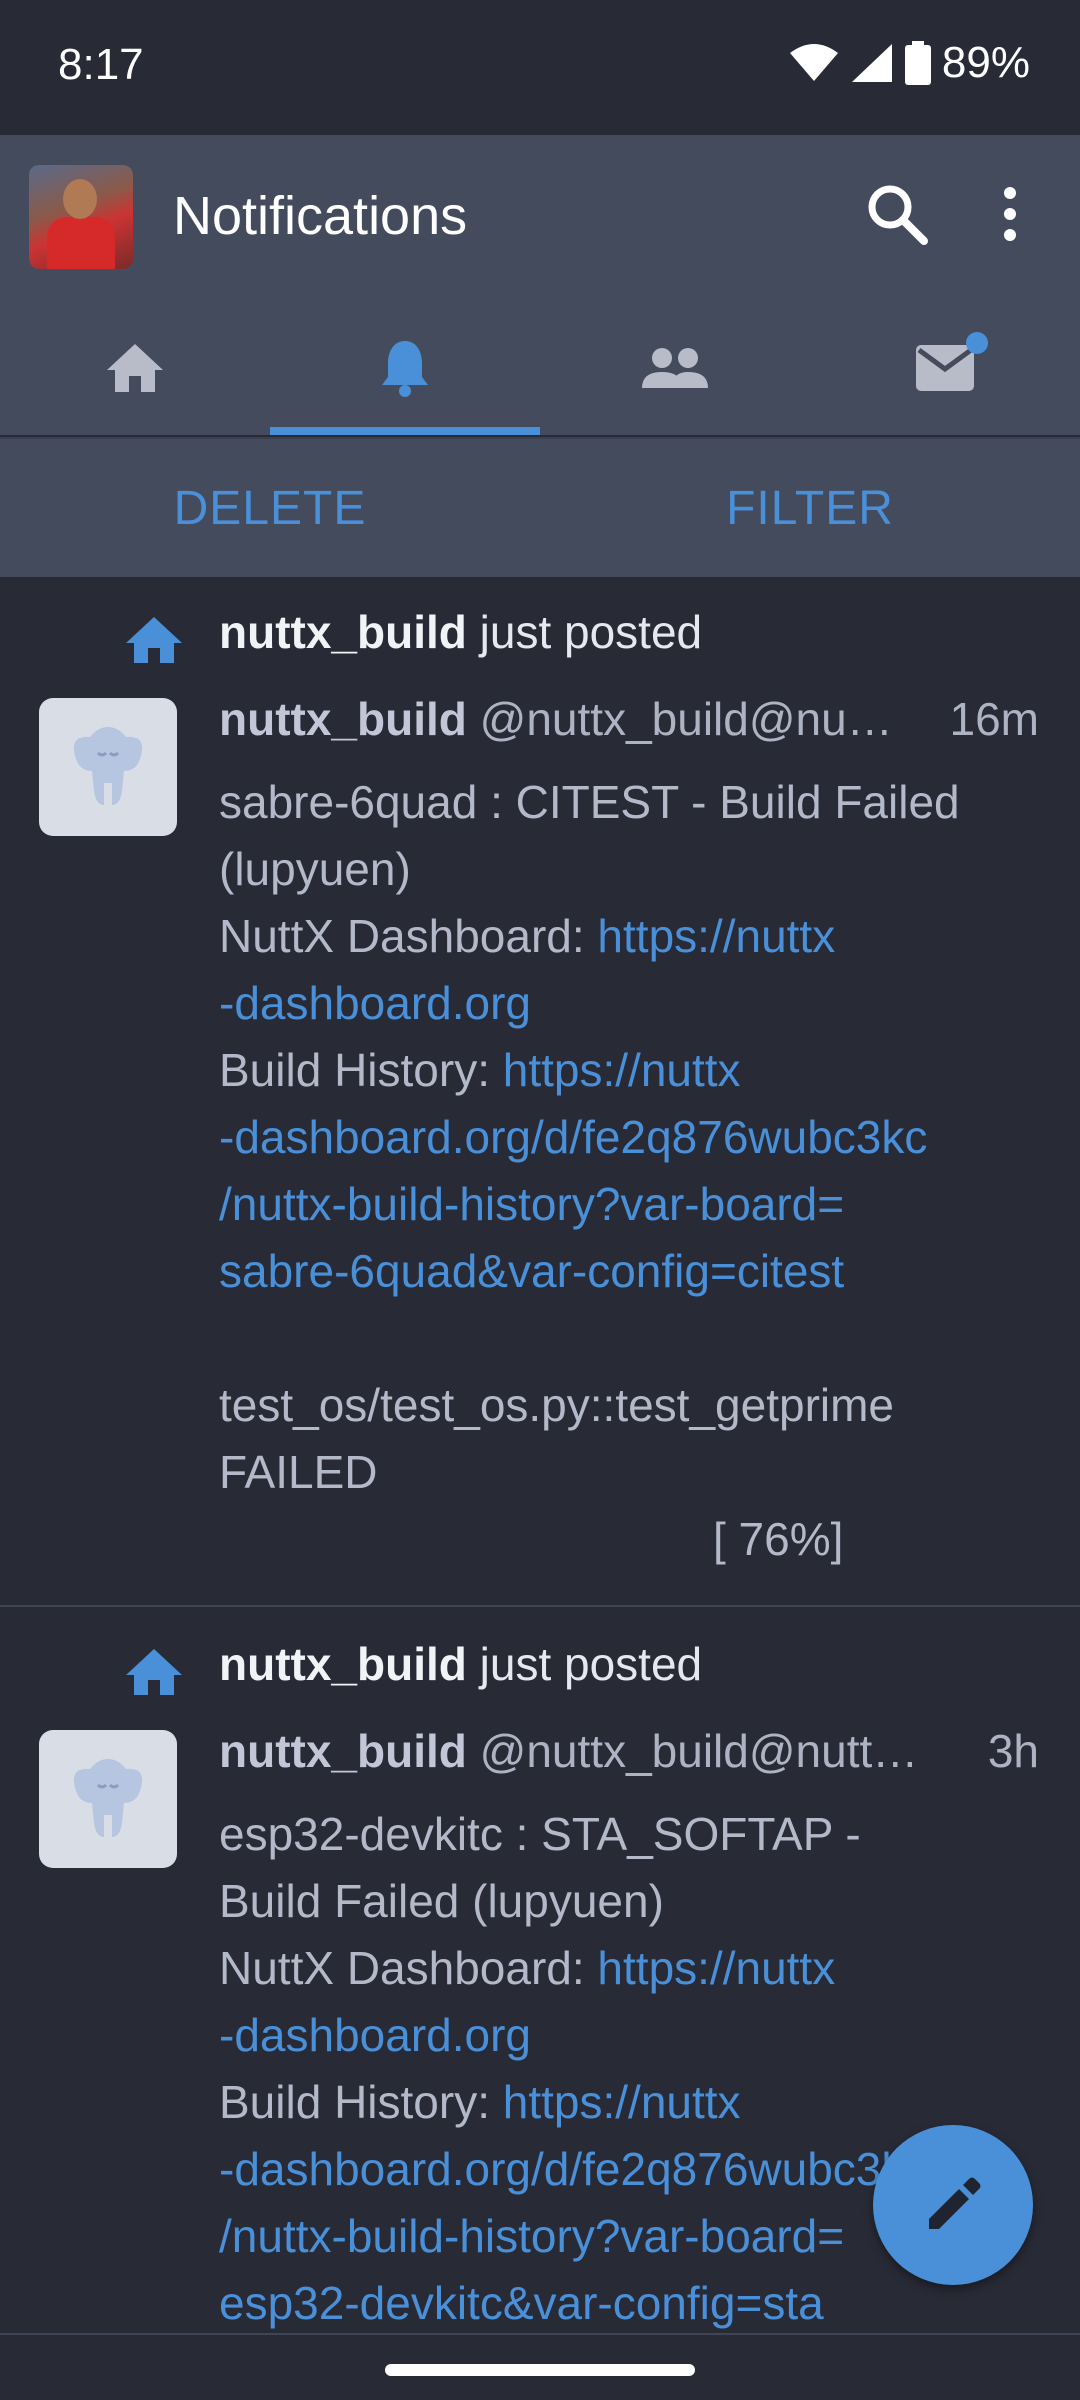 The image size is (1080, 2400). I want to click on post-time: 3h, so click(1013, 1751).